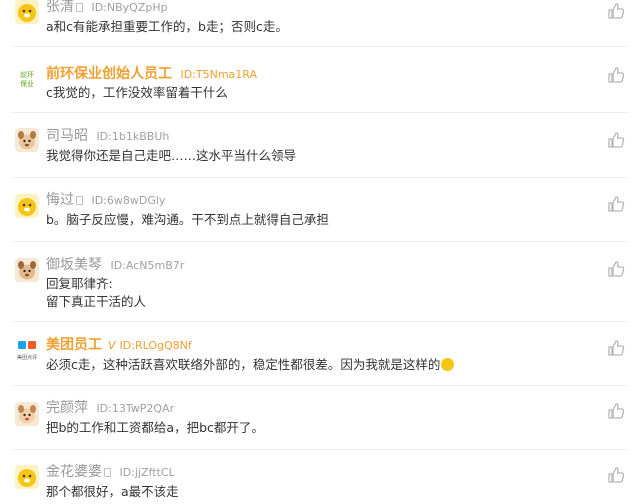 This screenshot has height=504, width=640. Describe the element at coordinates (320, 418) in the screenshot. I see `comment-item: 完颜萍 ID:13TwP2QAr 把b的工作和工资都给a，把bc都开了。` at that location.